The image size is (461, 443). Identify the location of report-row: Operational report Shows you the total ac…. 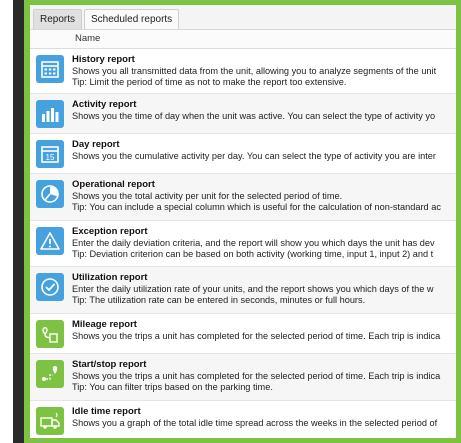
(243, 197).